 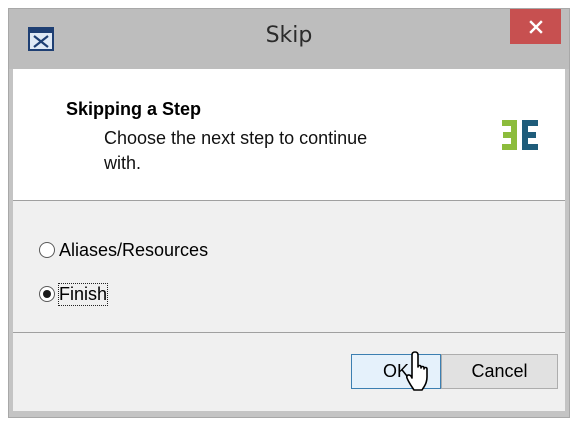 What do you see at coordinates (417, 371) in the screenshot?
I see `mouse-pointer-icon` at bounding box center [417, 371].